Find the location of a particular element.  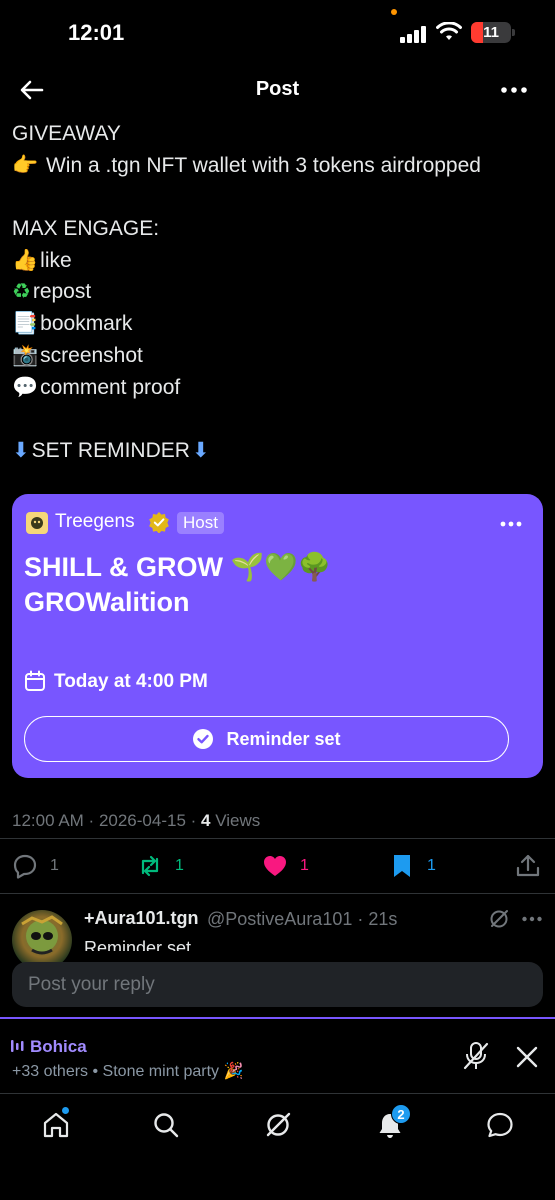

audio-bars-icon is located at coordinates (17, 1046).